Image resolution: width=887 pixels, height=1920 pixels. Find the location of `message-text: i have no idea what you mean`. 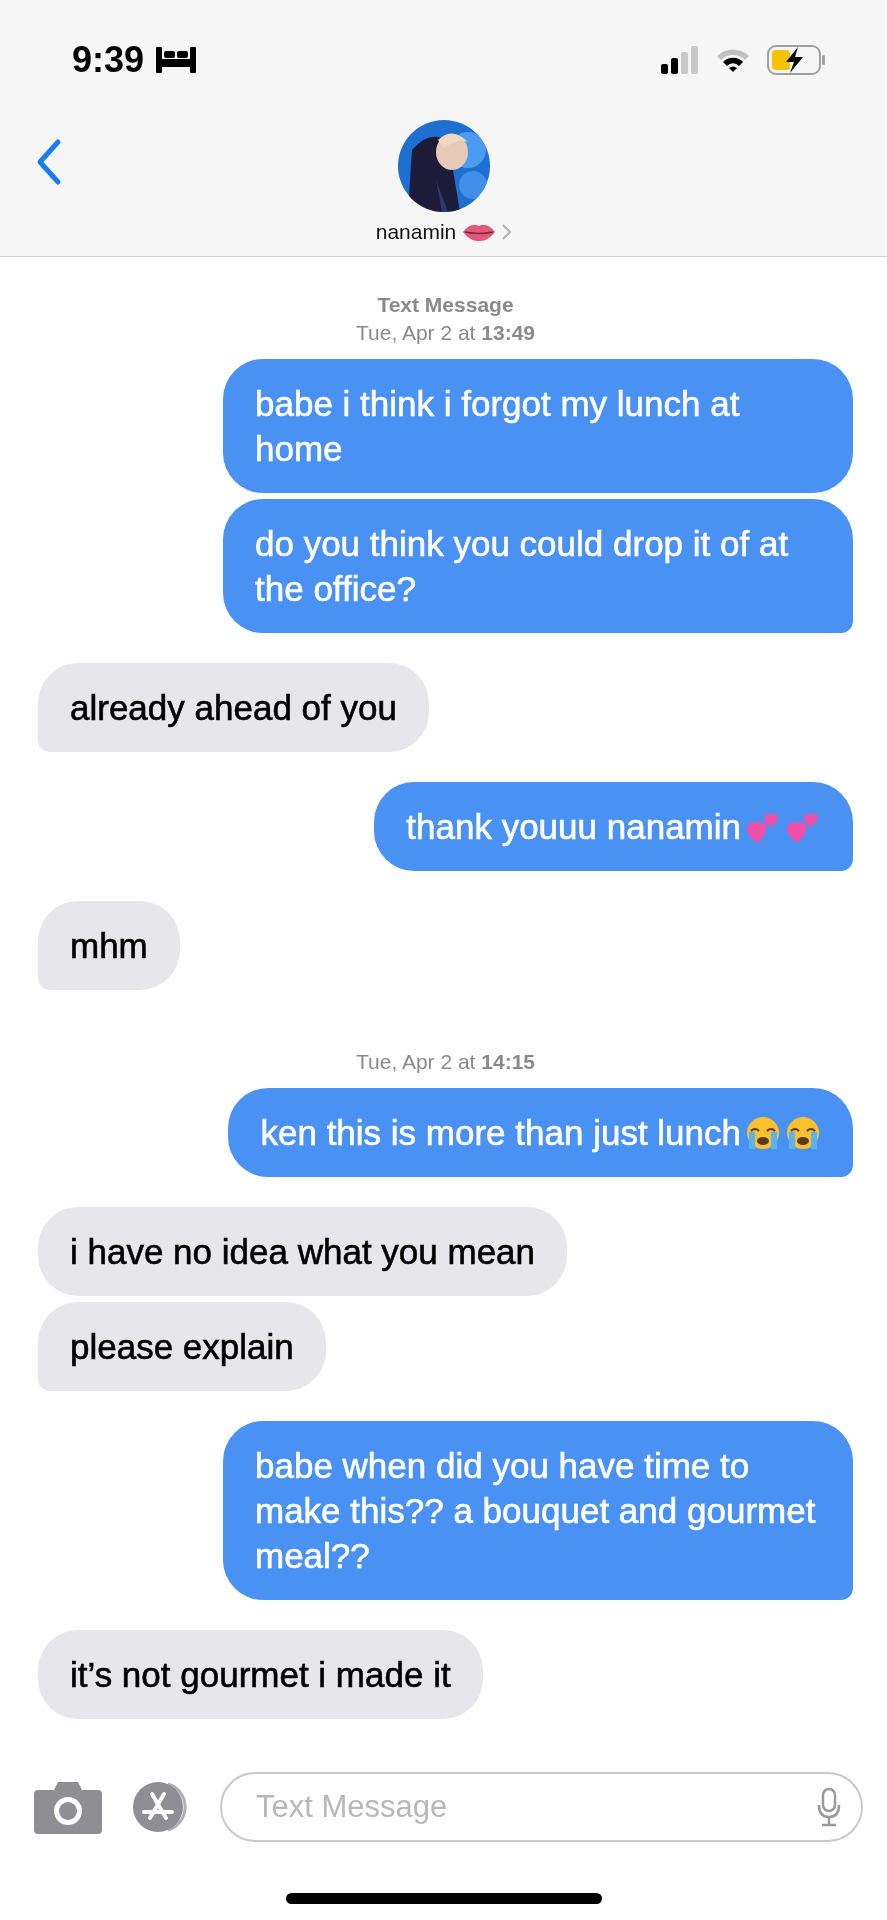

message-text: i have no idea what you mean is located at coordinates (303, 1251).